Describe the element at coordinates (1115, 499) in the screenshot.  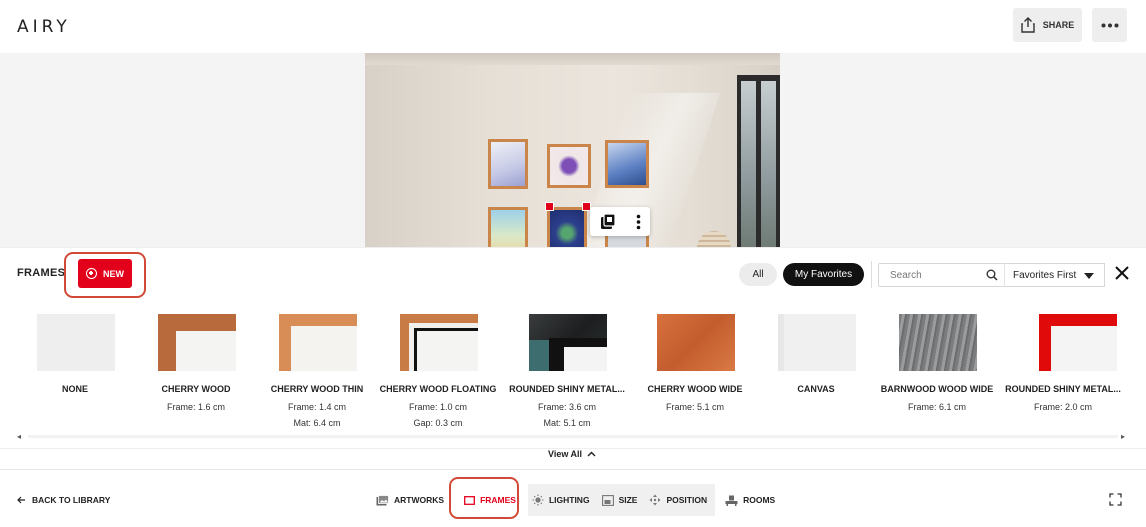
I see `fullscreen-icon` at that location.